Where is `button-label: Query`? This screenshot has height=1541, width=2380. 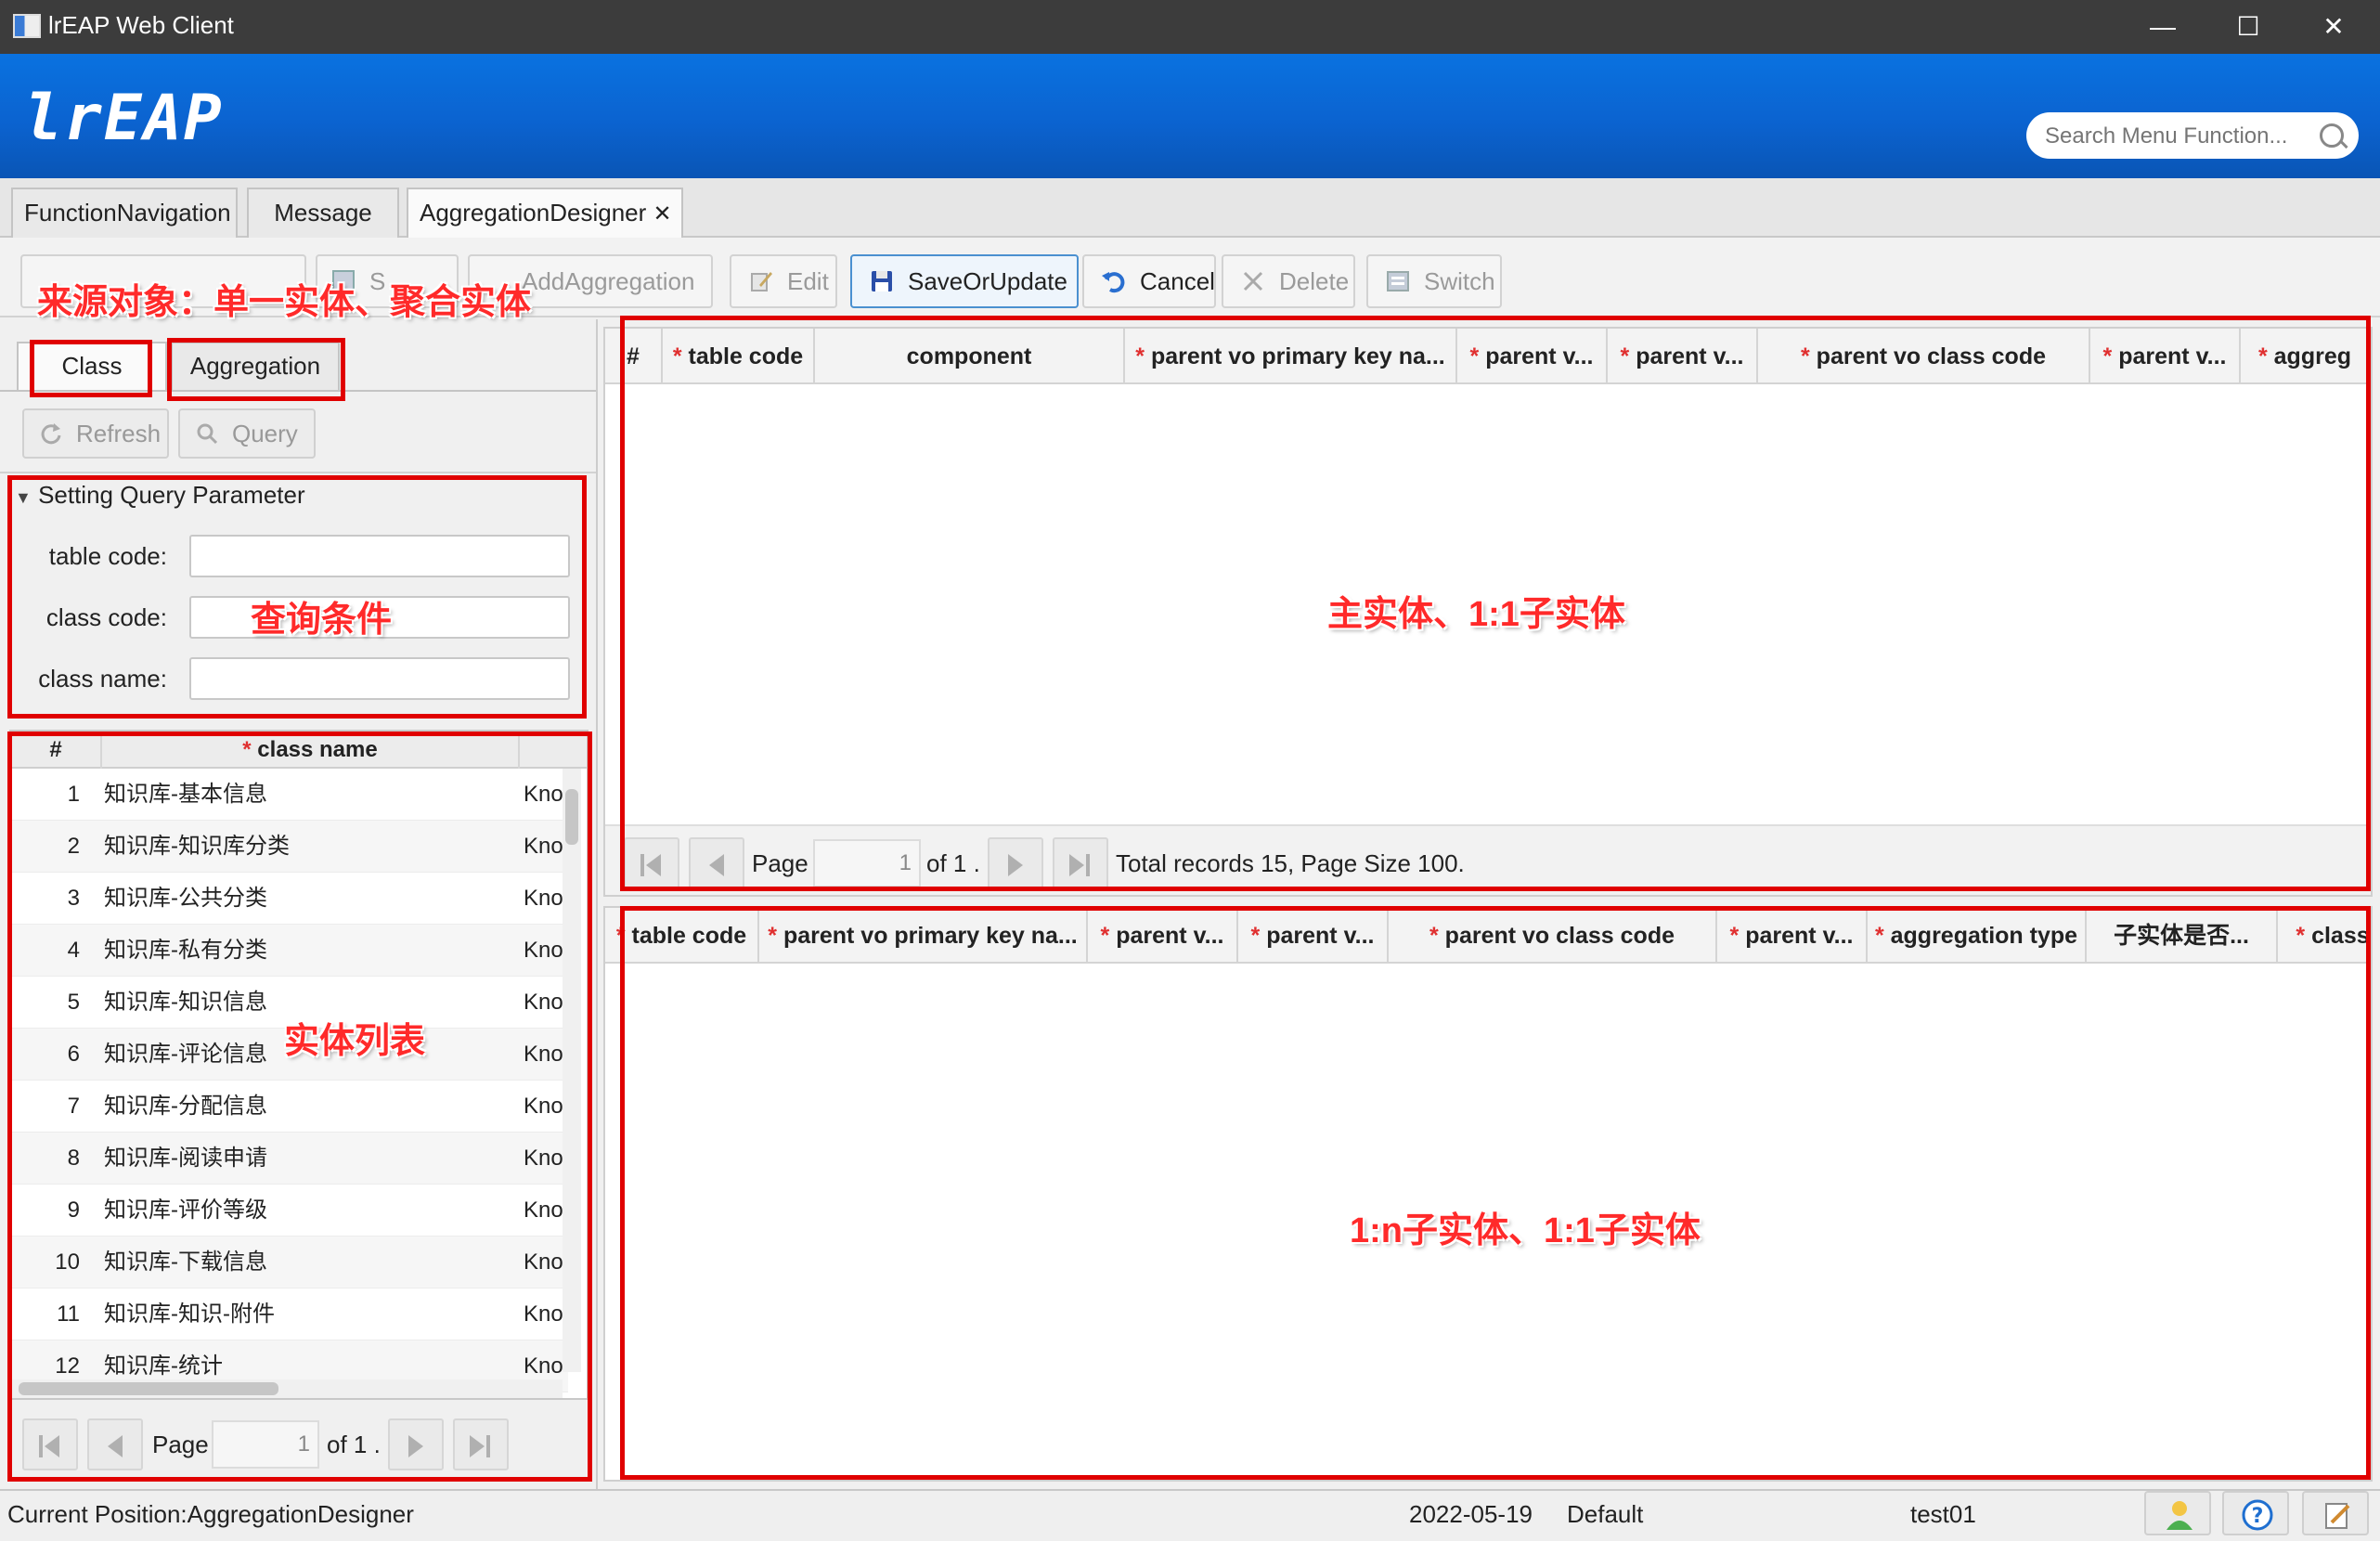
button-label: Query is located at coordinates (265, 433).